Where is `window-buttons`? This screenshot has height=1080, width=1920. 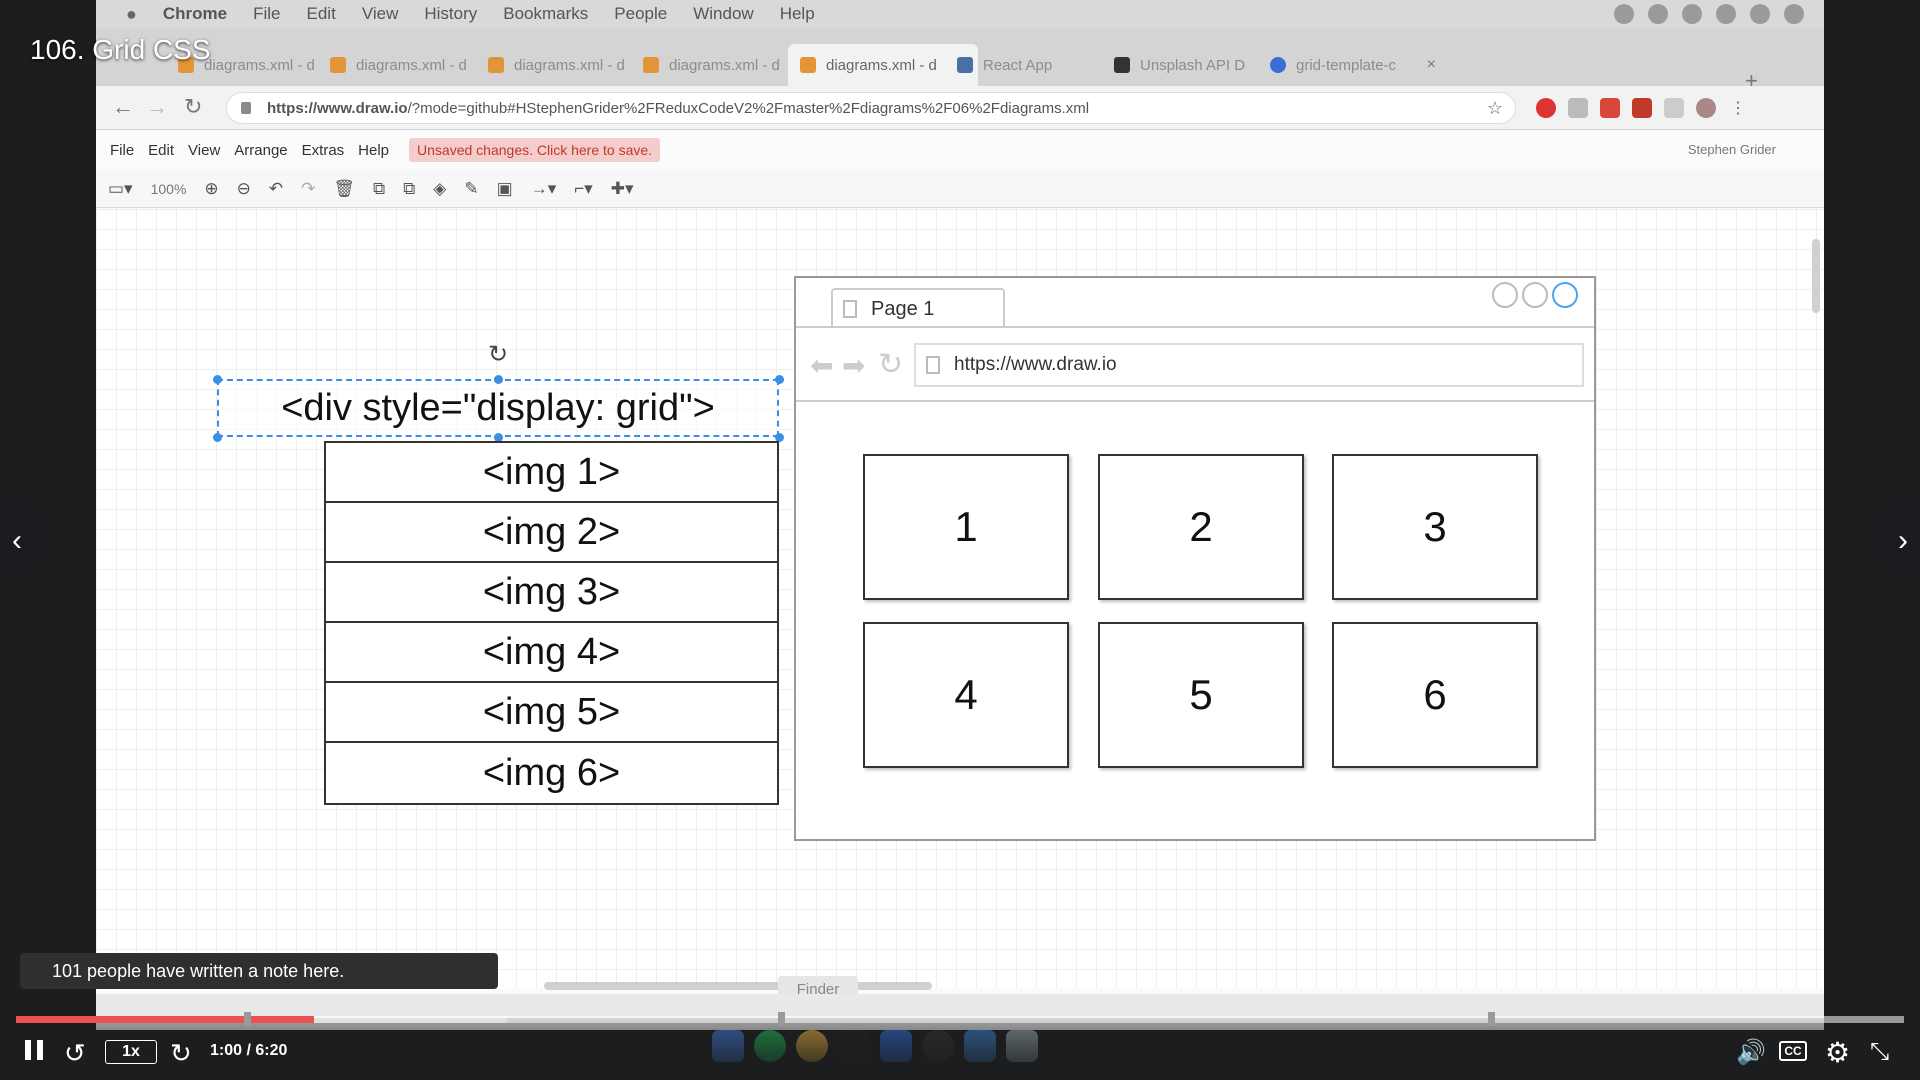
window-buttons is located at coordinates (1535, 295).